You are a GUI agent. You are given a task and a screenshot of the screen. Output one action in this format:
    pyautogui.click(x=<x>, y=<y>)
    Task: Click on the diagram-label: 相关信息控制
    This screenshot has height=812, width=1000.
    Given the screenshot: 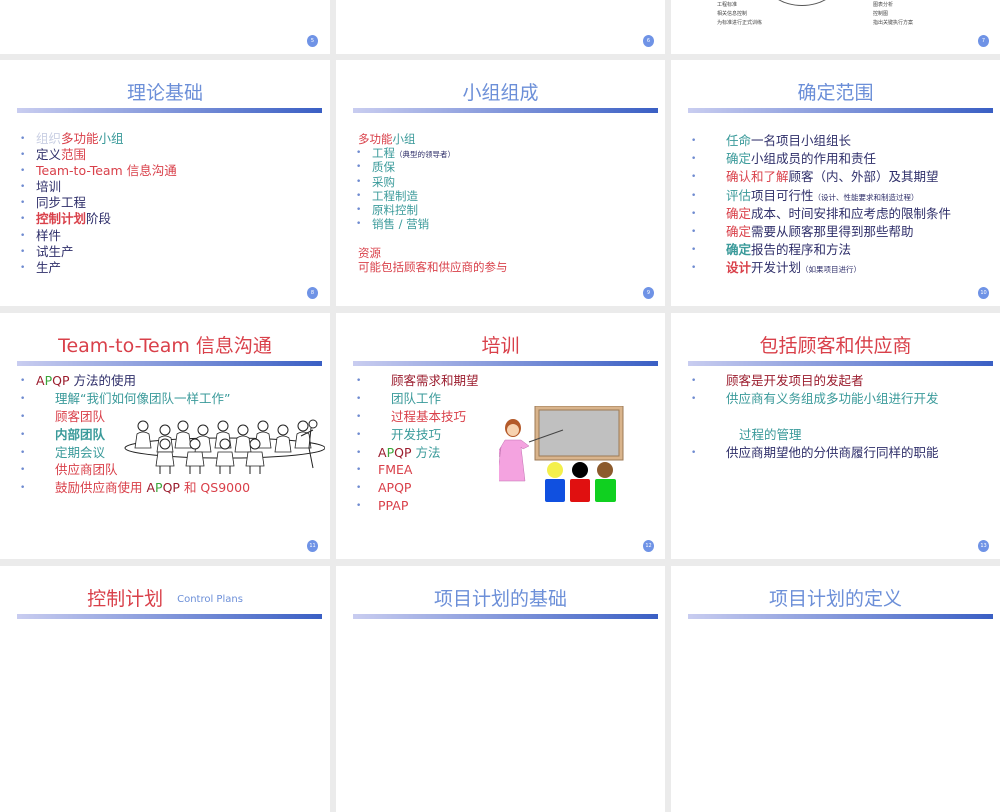 What is the action you would take?
    pyautogui.click(x=732, y=14)
    